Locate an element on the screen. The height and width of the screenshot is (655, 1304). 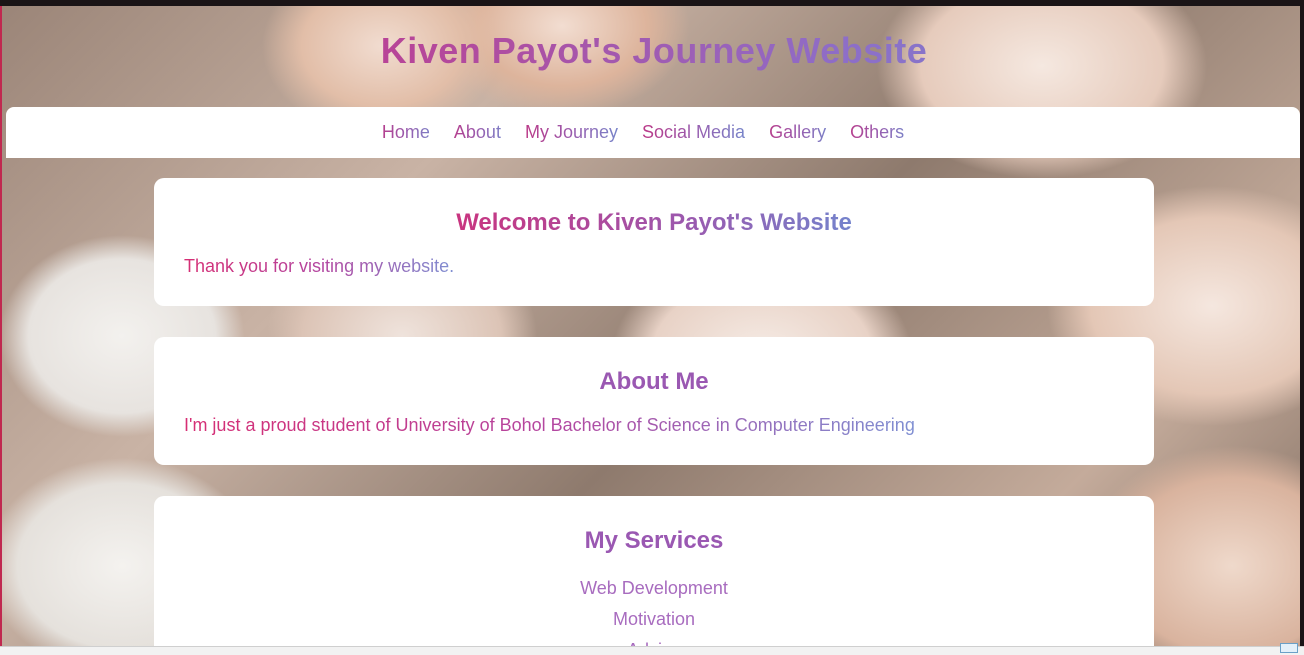
nav-item-about: About is located at coordinates (477, 132).